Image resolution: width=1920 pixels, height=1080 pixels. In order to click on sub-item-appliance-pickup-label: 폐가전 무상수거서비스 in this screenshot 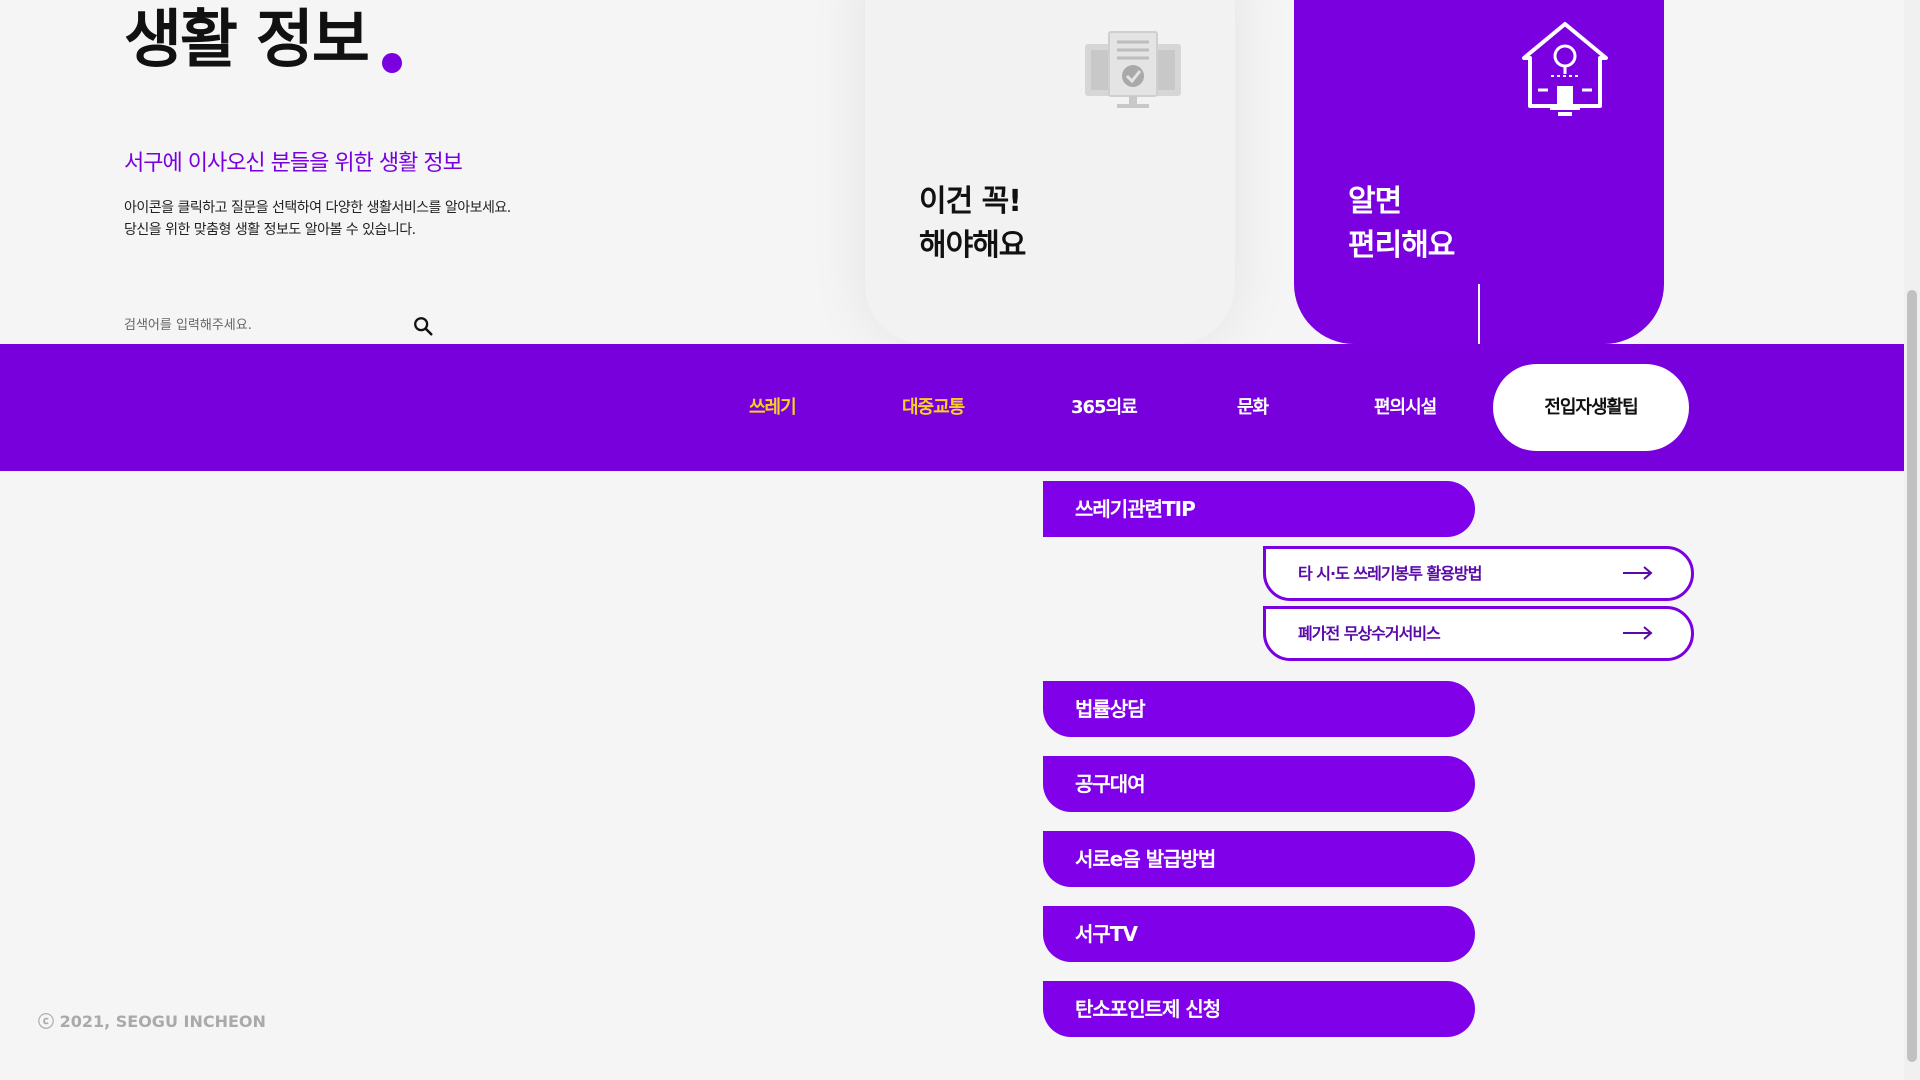, I will do `click(1369, 633)`.